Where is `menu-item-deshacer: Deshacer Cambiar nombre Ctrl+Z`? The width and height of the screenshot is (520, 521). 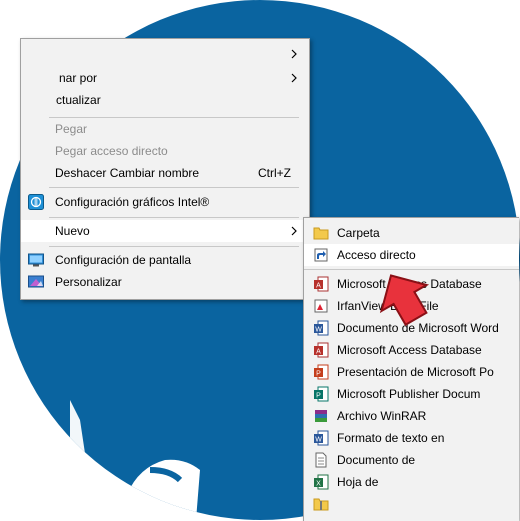
menu-item-deshacer: Deshacer Cambiar nombre Ctrl+Z is located at coordinates (165, 173).